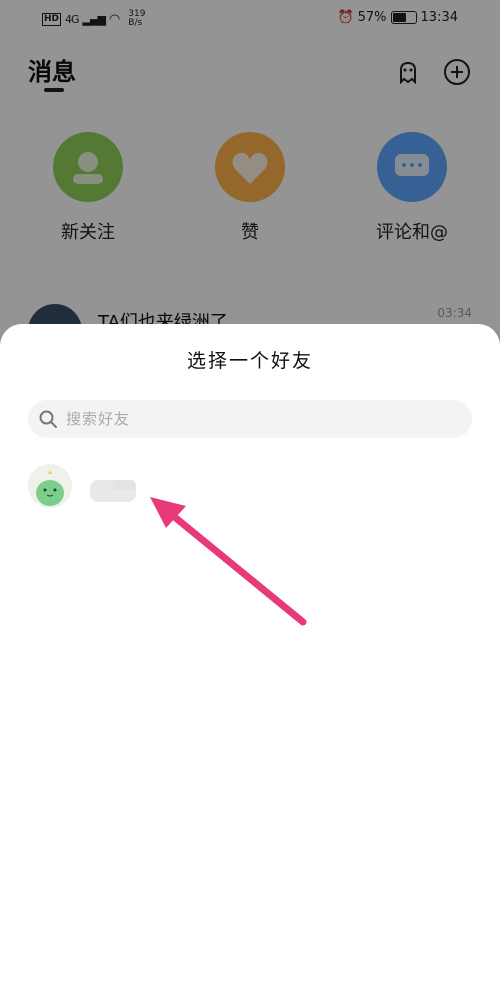 The width and height of the screenshot is (500, 1002). What do you see at coordinates (249, 361) in the screenshot?
I see `sheet-title: 选择一个好友` at bounding box center [249, 361].